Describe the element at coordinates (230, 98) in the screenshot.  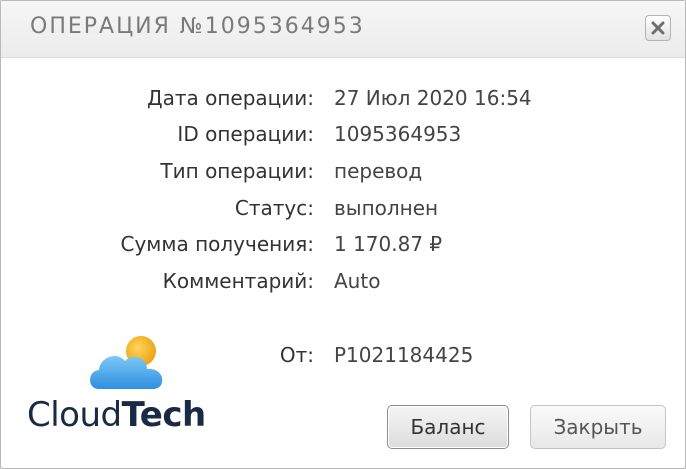
I see `detail-label: Дата операции:` at that location.